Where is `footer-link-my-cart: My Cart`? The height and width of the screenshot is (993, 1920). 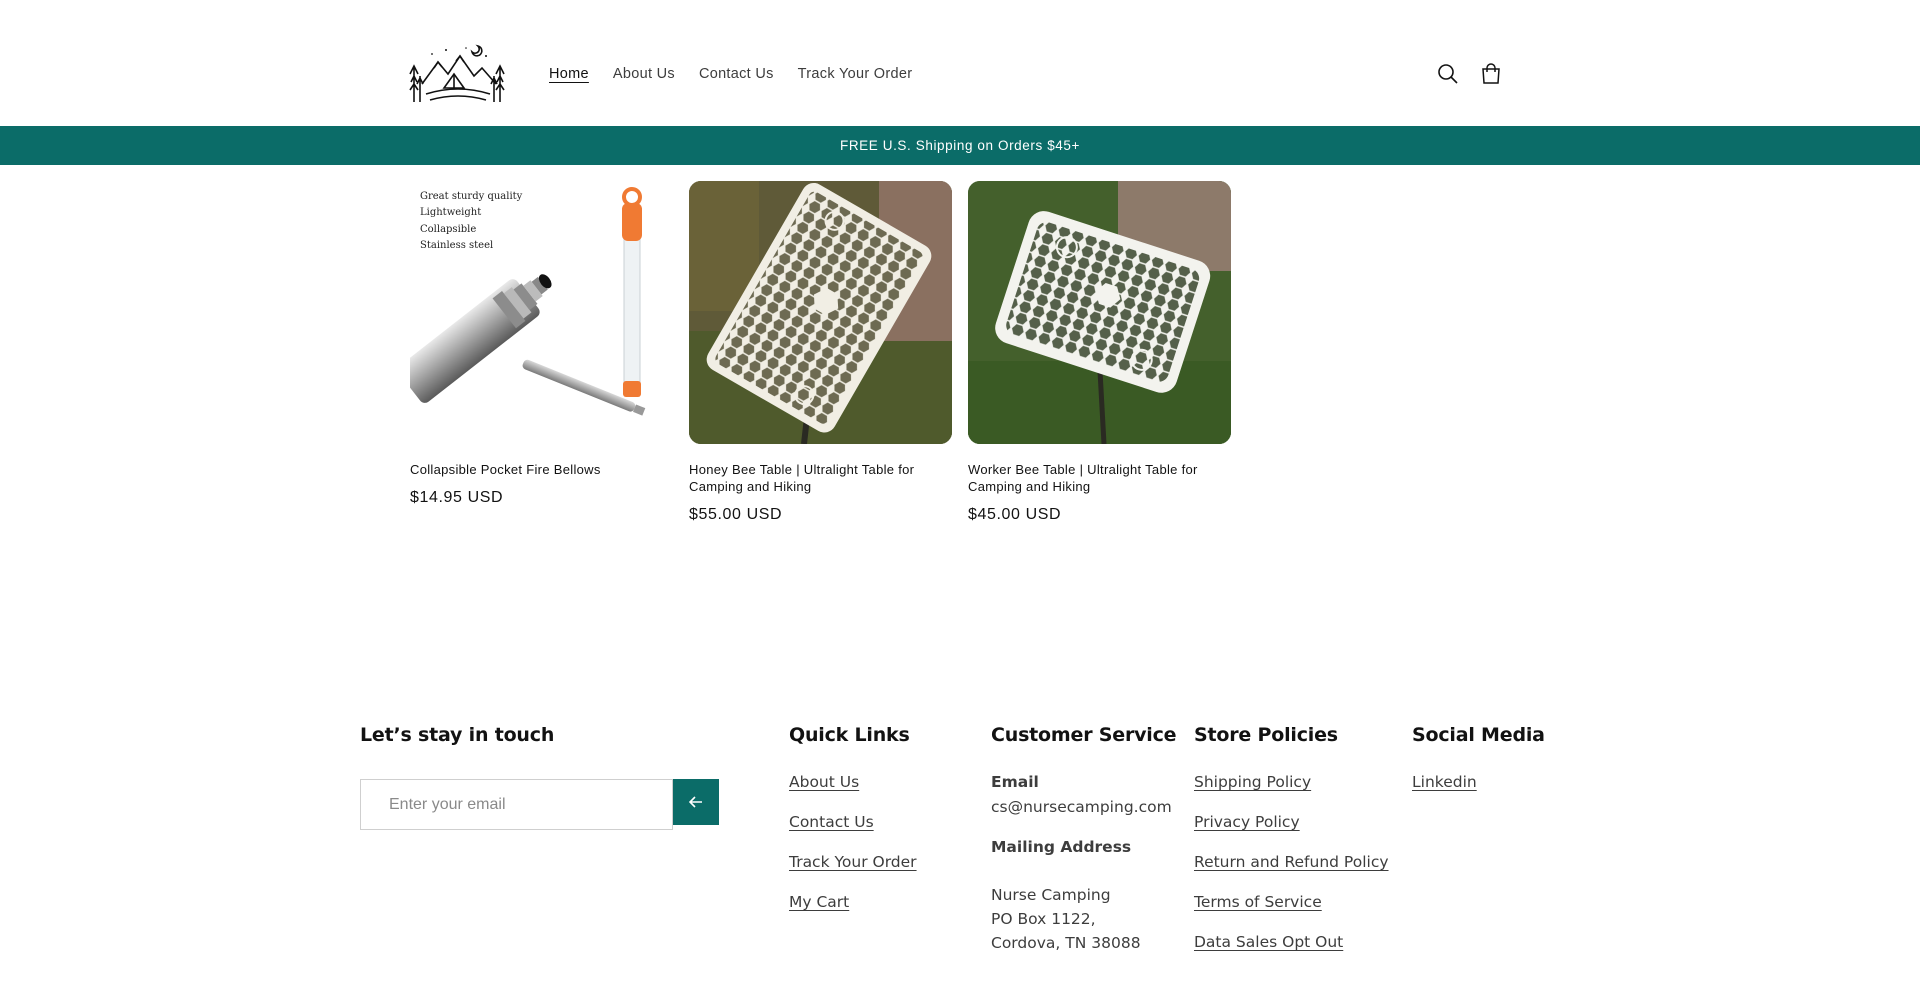 footer-link-my-cart: My Cart is located at coordinates (819, 902).